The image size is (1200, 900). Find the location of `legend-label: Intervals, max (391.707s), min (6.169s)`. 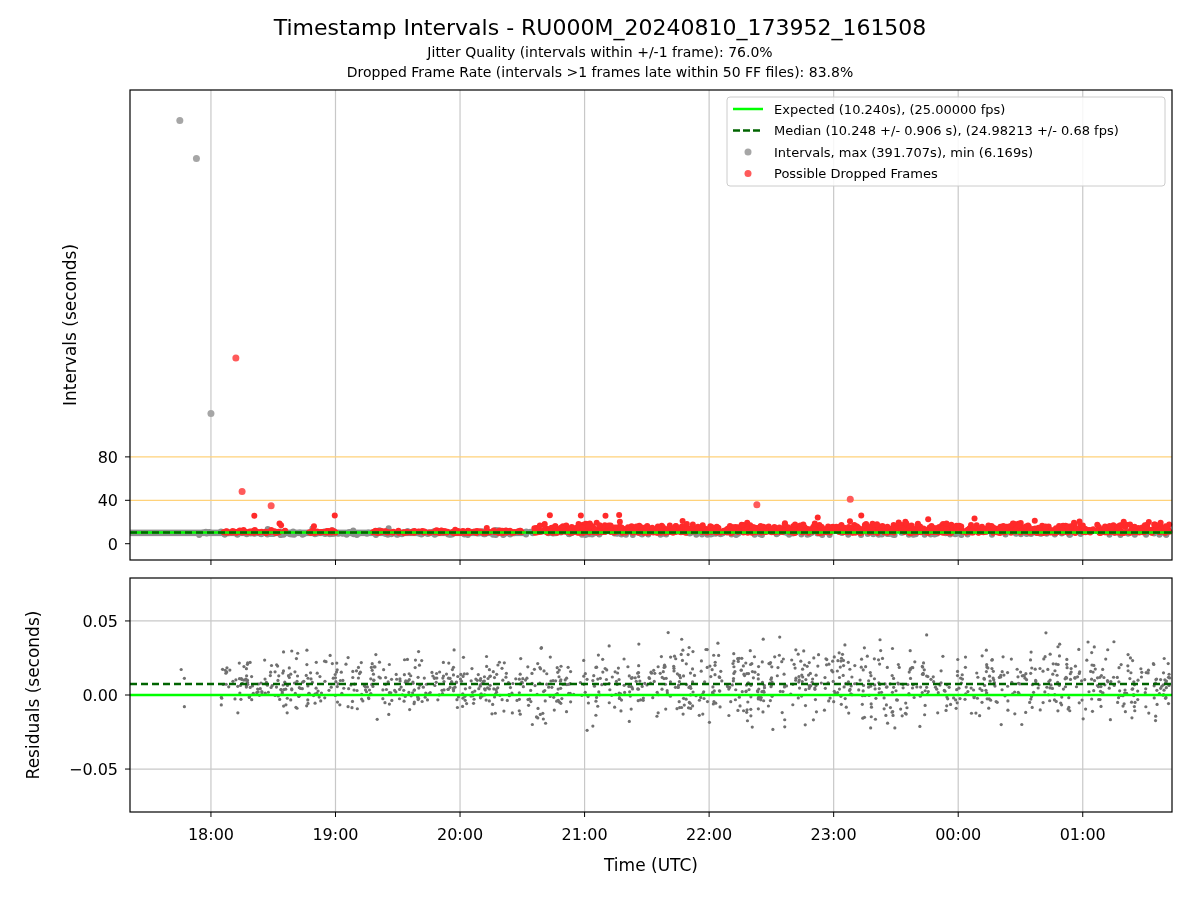

legend-label: Intervals, max (391.707s), min (6.169s) is located at coordinates (903, 152).